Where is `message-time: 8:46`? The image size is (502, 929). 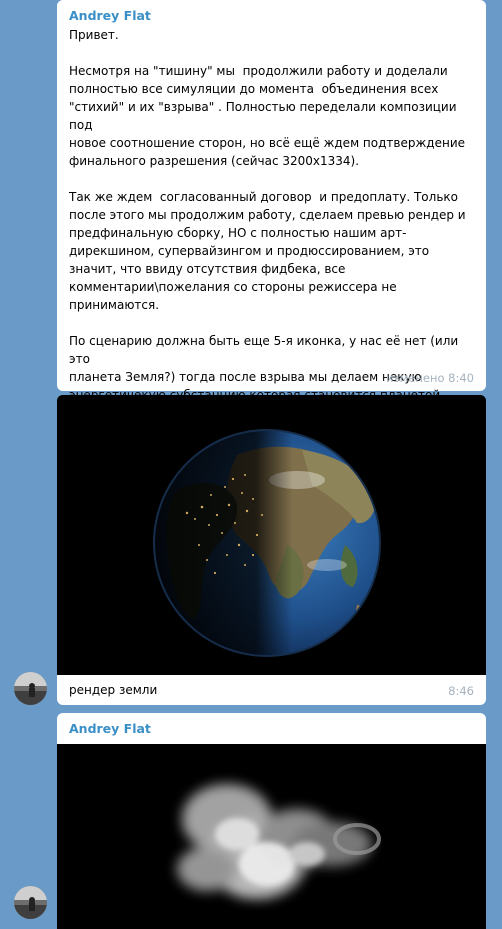
message-time: 8:46 is located at coordinates (461, 691).